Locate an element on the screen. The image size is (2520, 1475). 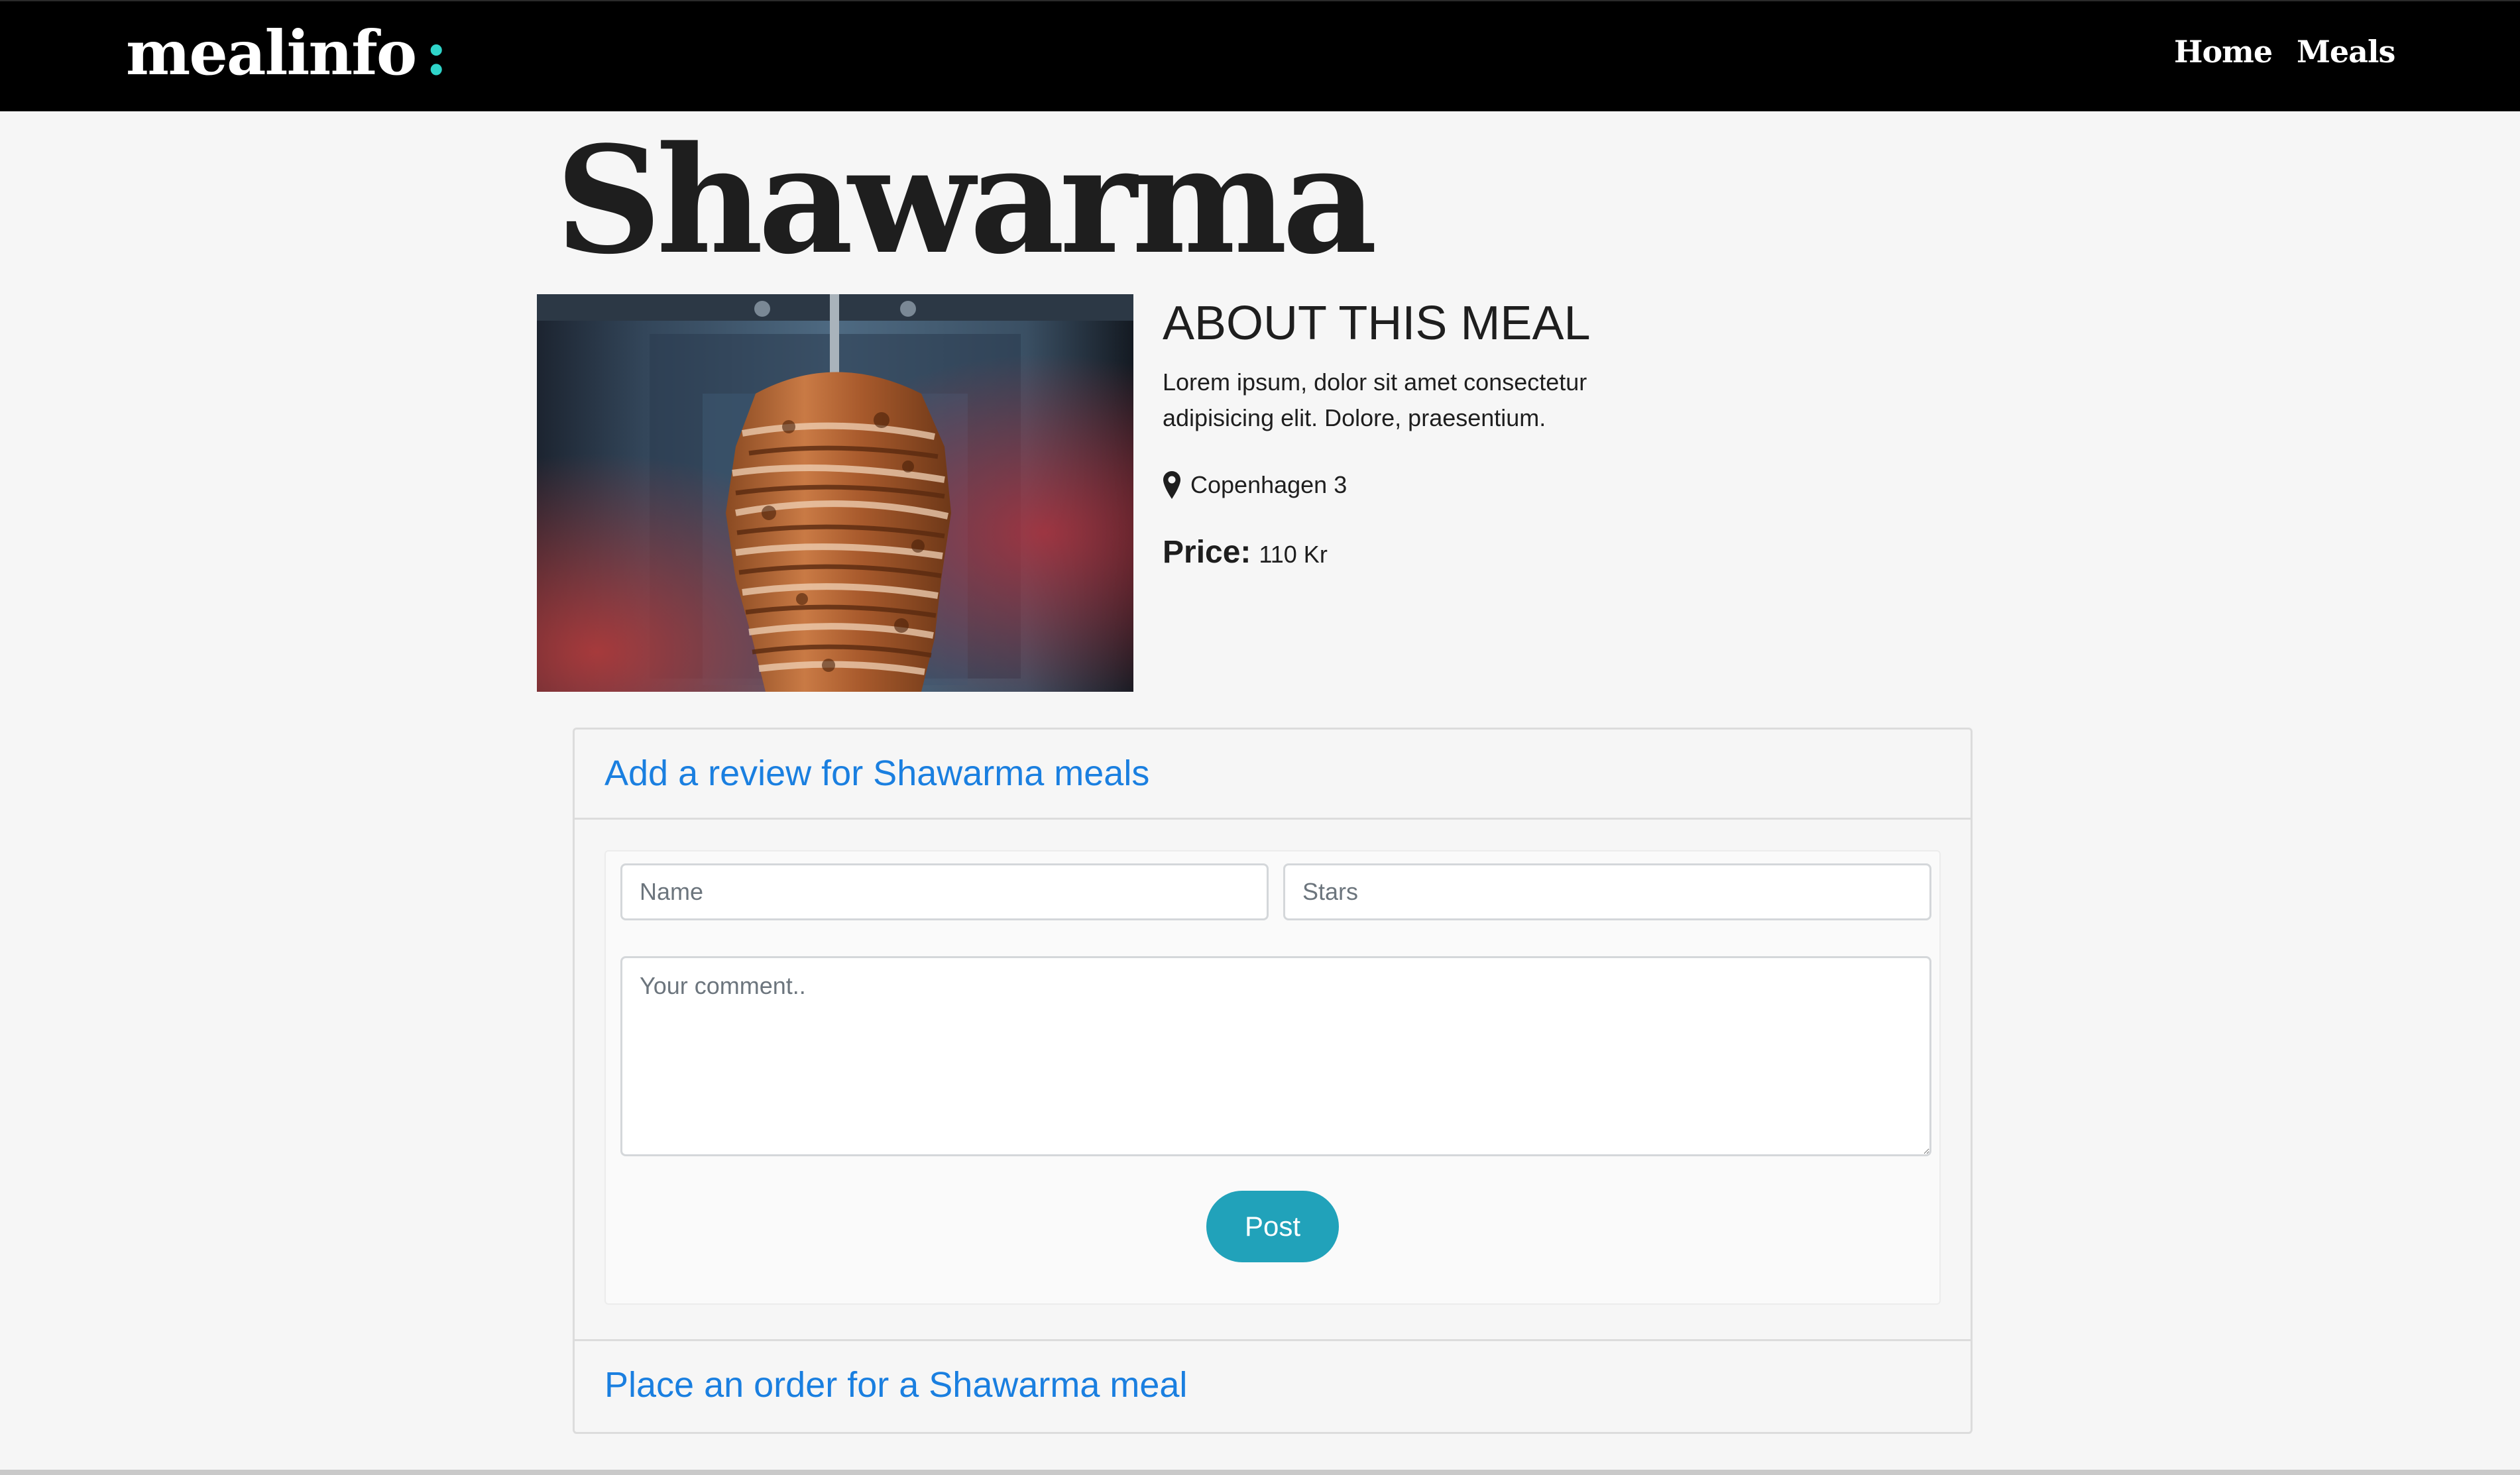
stars-input is located at coordinates (1607, 891).